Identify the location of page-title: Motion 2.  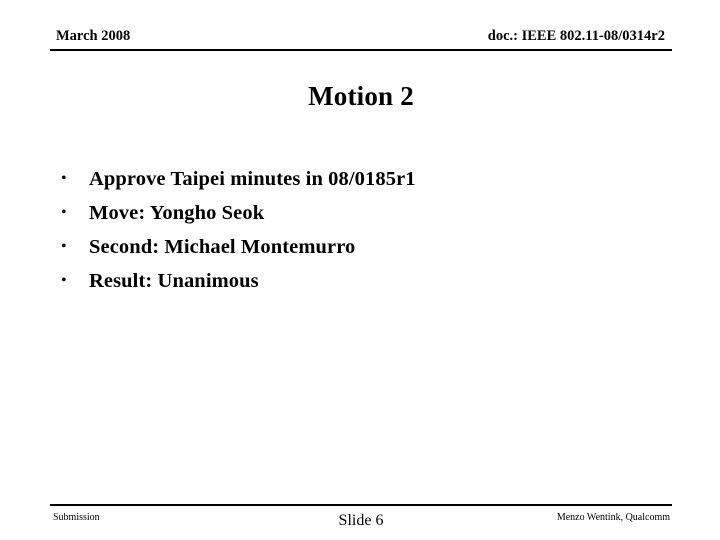
(361, 96).